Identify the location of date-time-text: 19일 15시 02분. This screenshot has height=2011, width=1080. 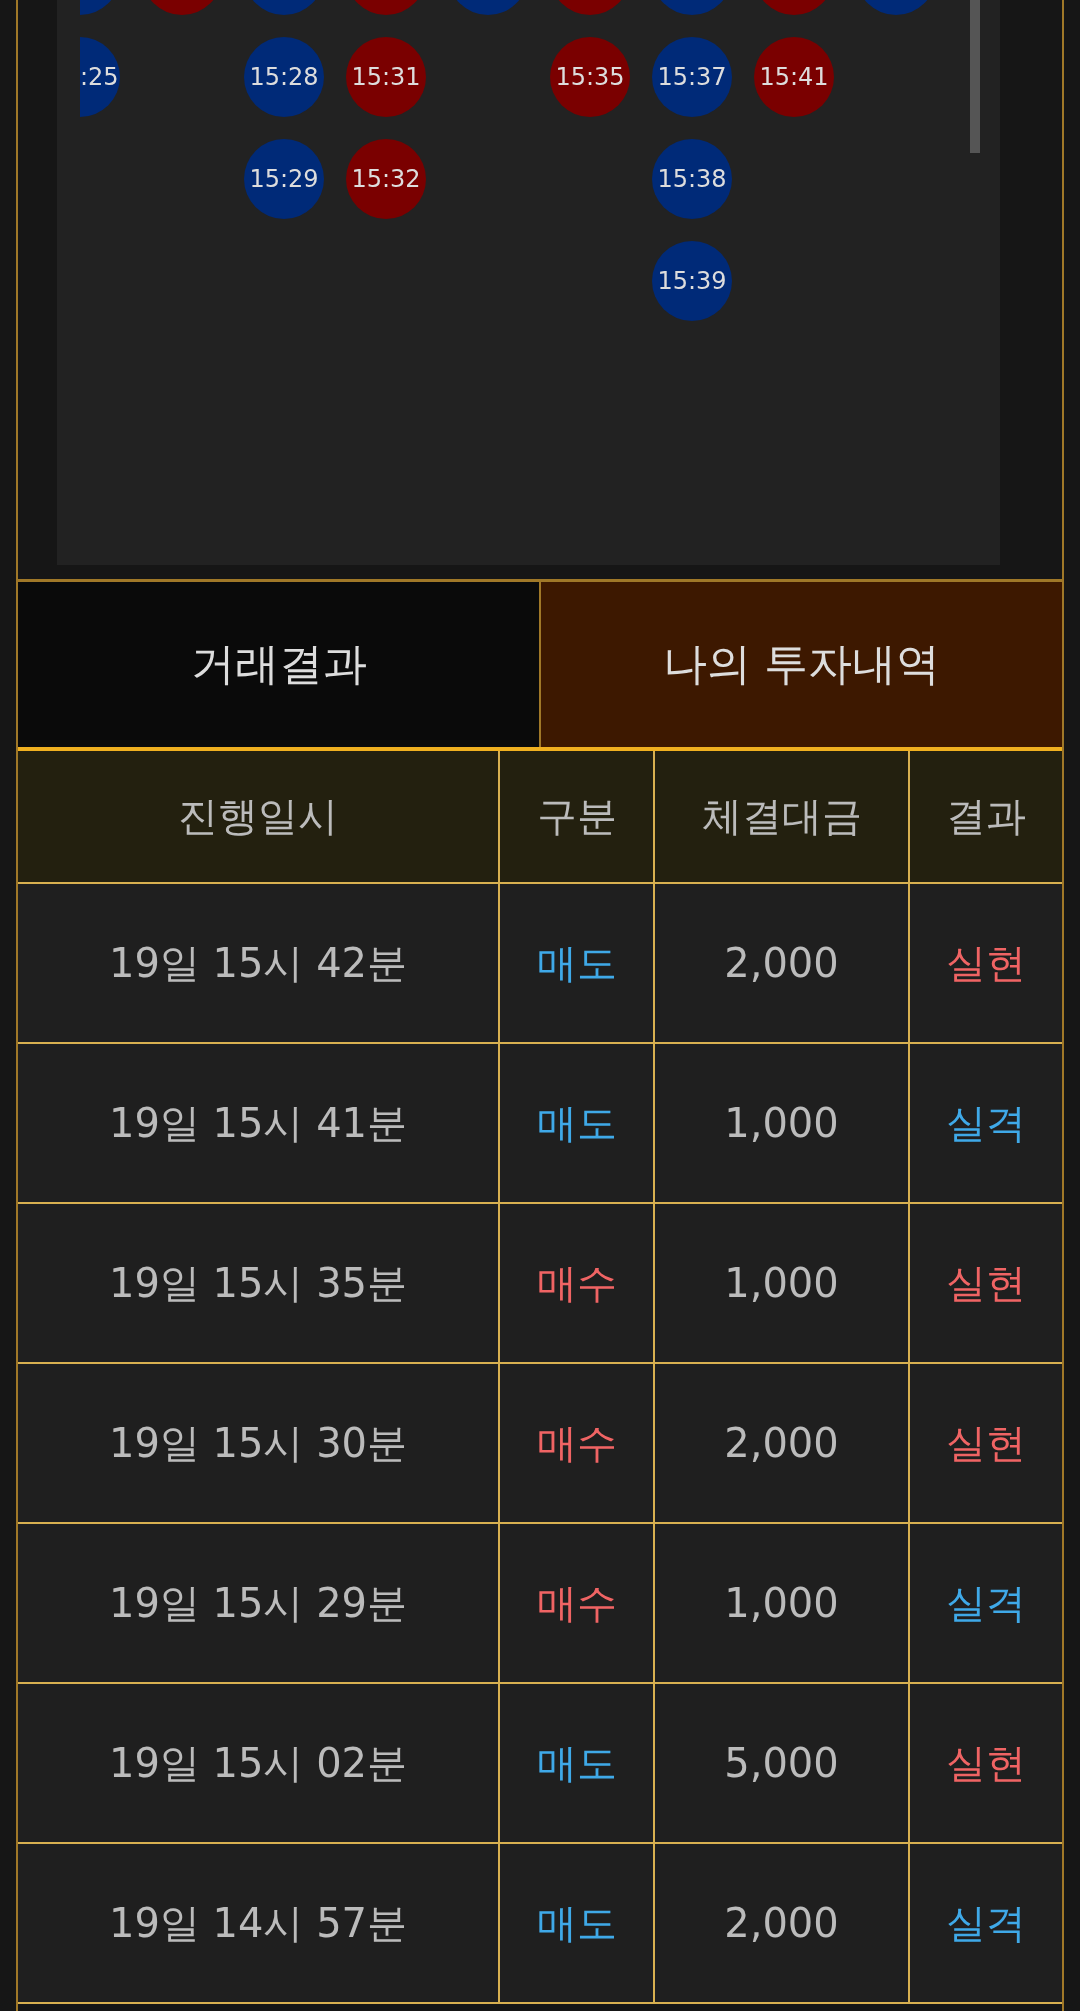
(258, 1763).